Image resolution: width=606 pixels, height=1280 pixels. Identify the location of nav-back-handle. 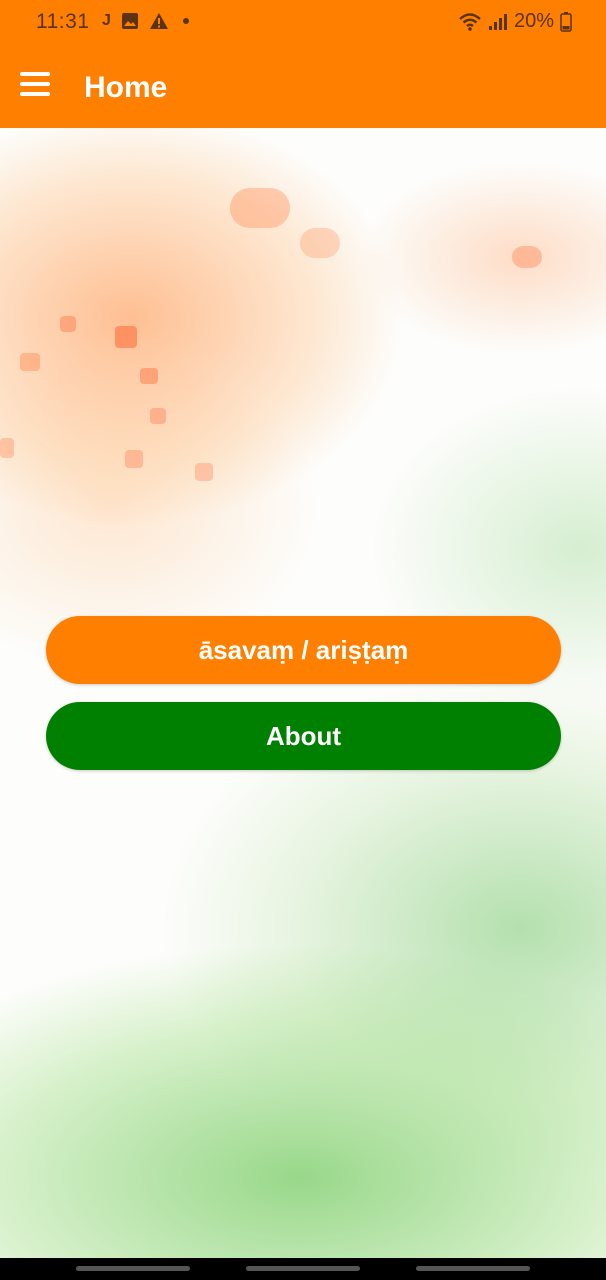
(473, 1268).